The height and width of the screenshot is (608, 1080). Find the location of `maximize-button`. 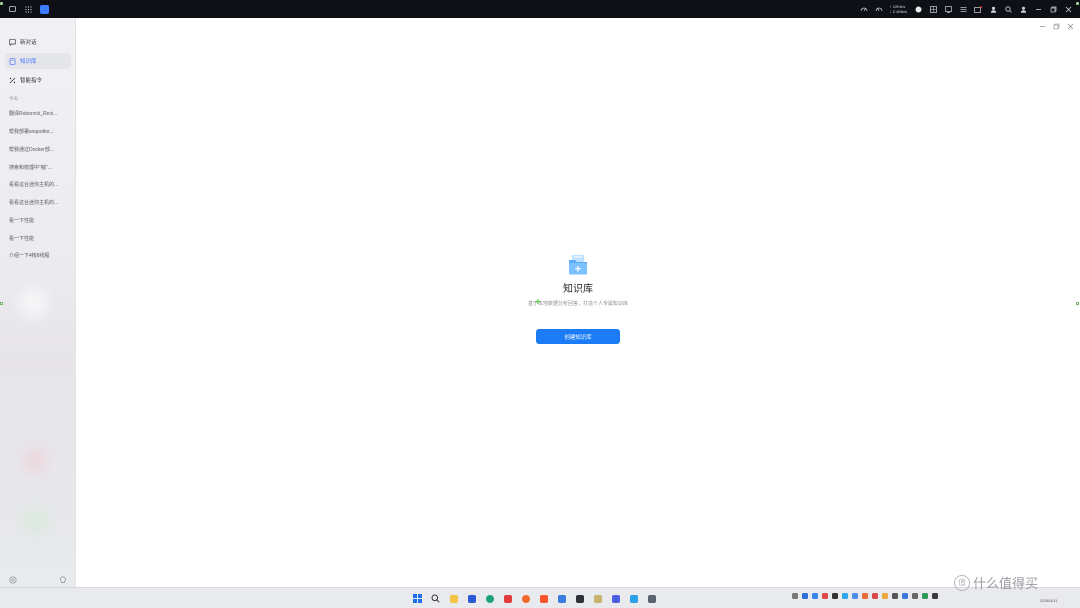

maximize-button is located at coordinates (1056, 26).